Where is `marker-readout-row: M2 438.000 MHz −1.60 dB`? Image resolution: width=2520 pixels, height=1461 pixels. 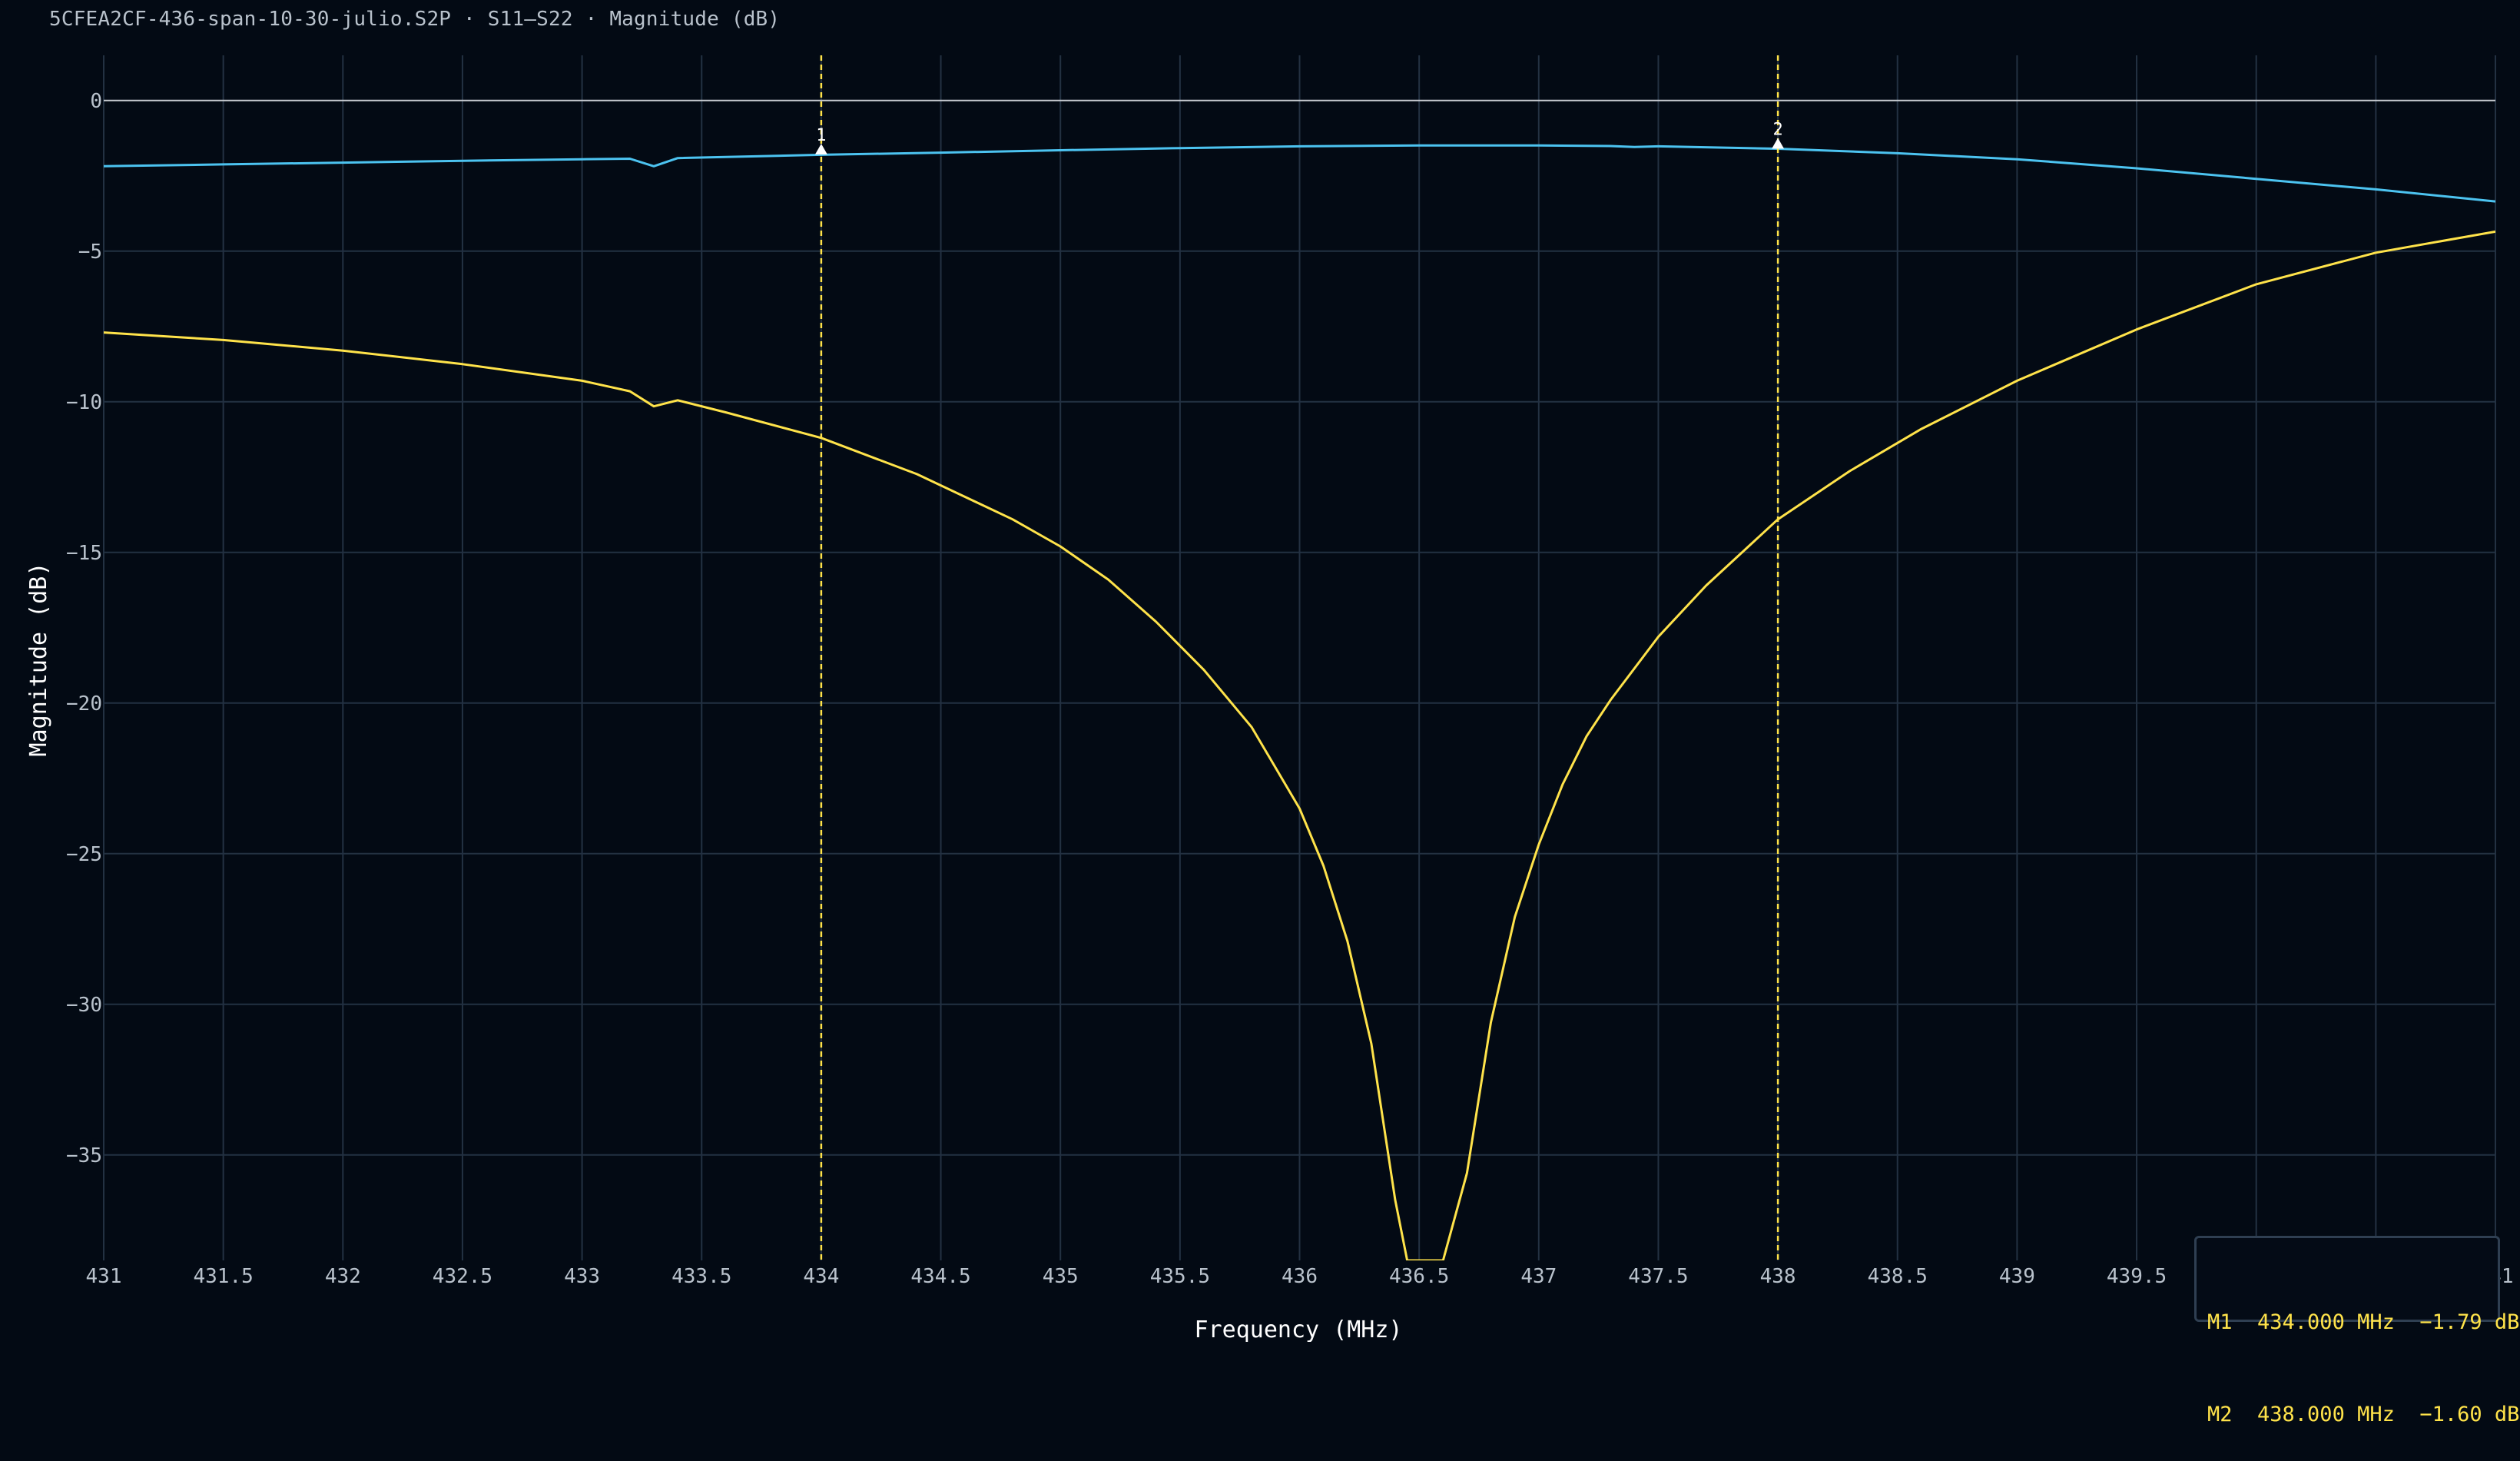 marker-readout-row: M2 438.000 MHz −1.60 dB is located at coordinates (2363, 1415).